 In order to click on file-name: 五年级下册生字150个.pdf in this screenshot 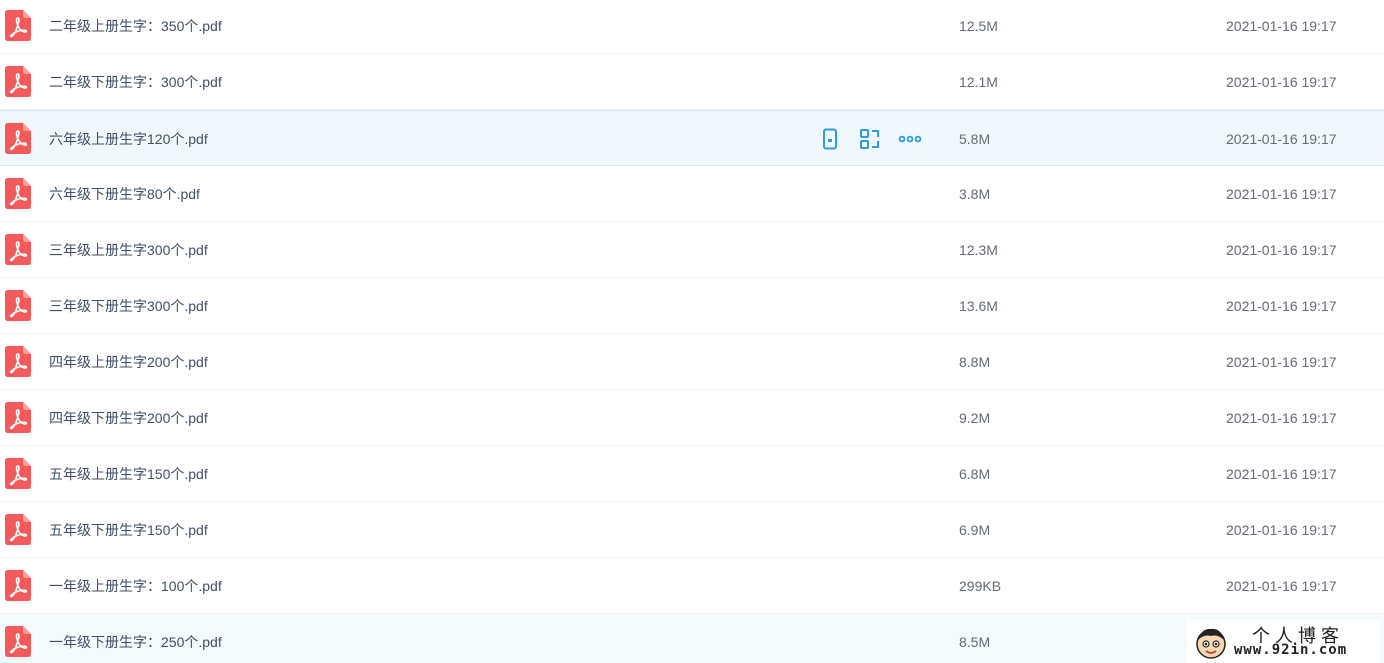, I will do `click(128, 530)`.